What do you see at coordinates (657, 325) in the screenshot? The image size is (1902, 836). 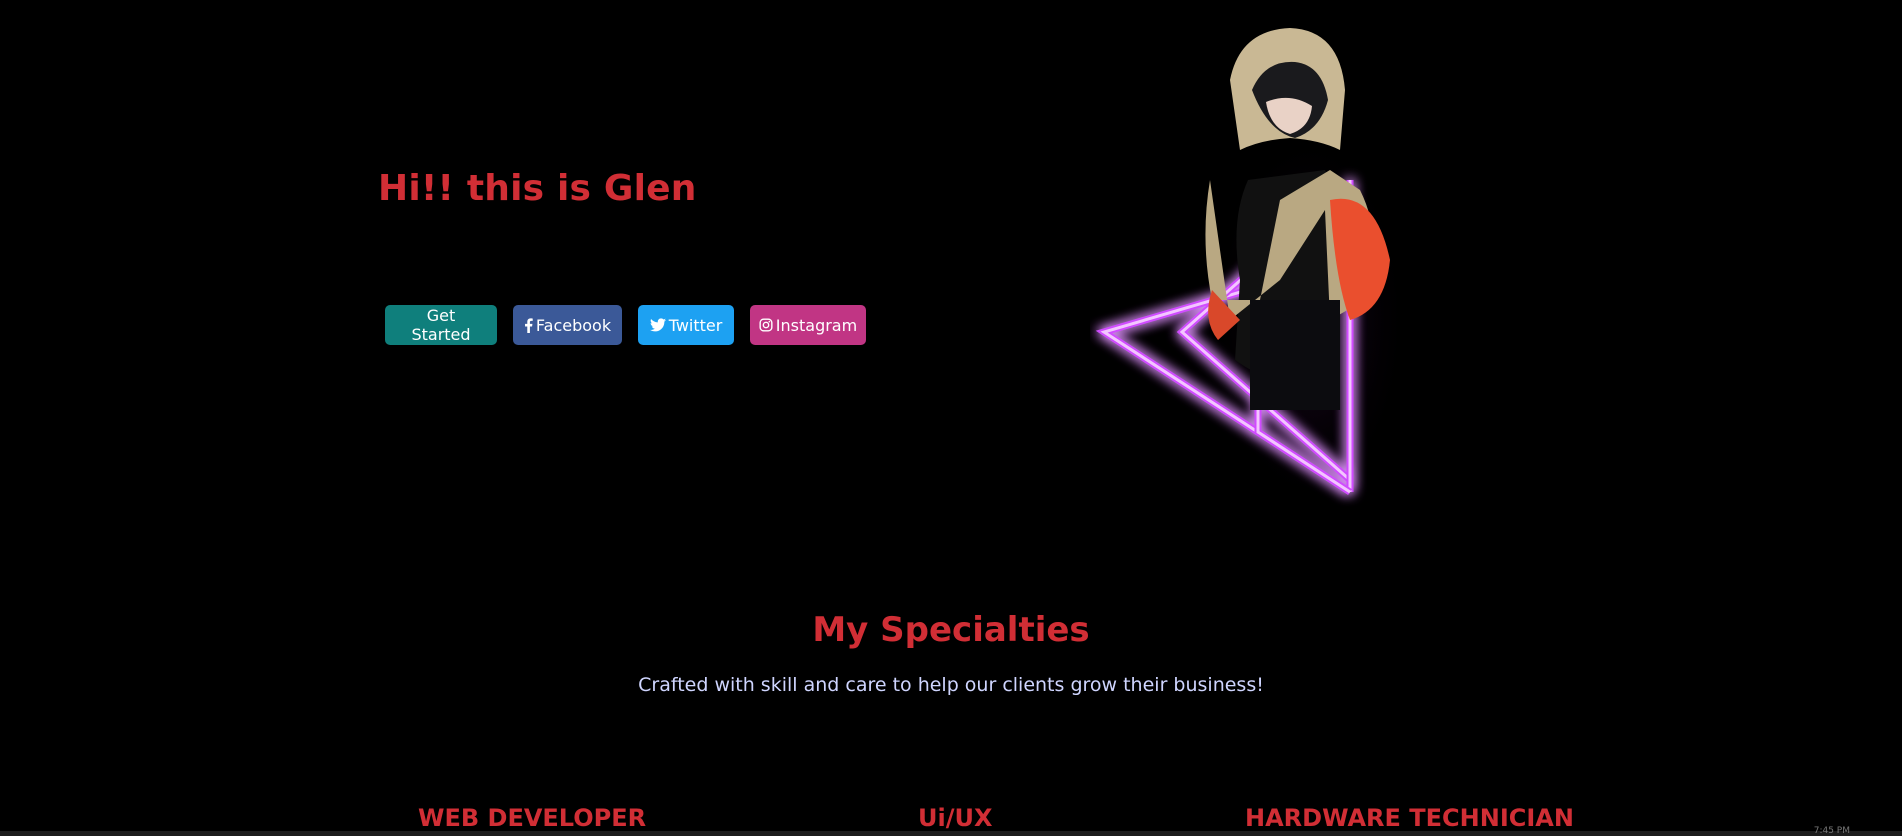 I see `twitter-icon` at bounding box center [657, 325].